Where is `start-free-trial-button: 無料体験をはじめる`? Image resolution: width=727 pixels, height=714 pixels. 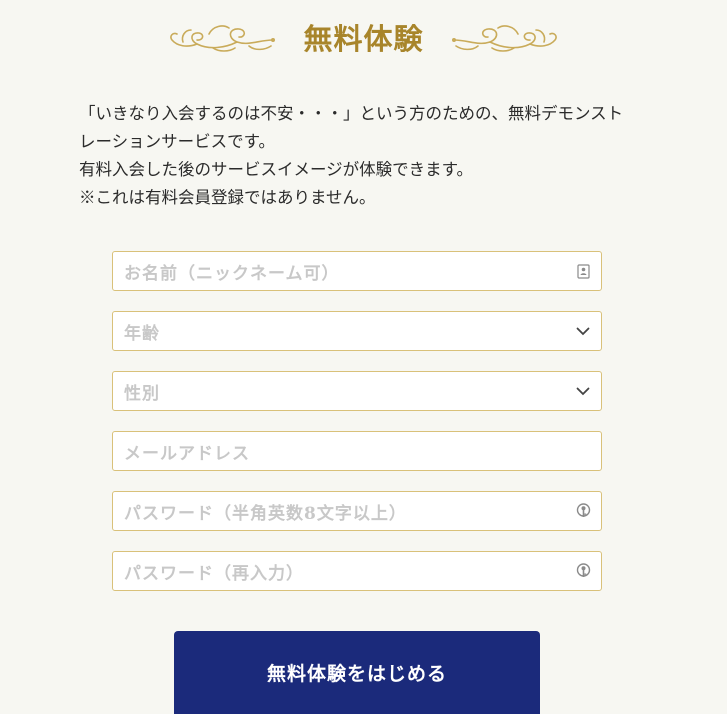 start-free-trial-button: 無料体験をはじめる is located at coordinates (357, 672).